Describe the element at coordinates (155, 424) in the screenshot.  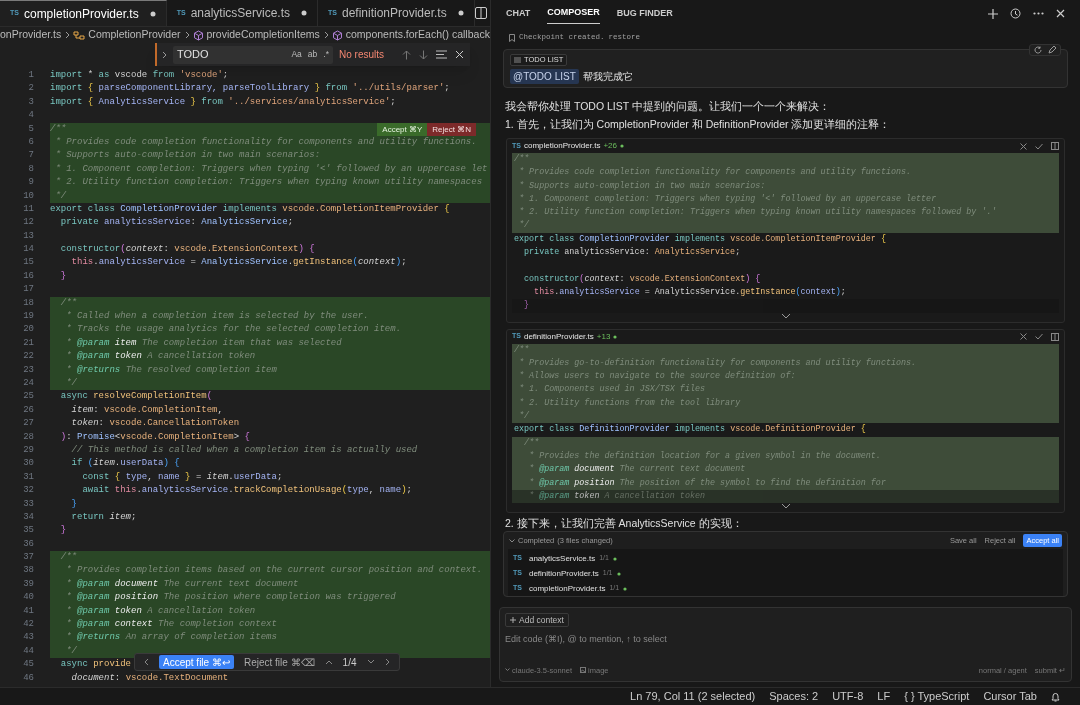
I see `code-line: token: vscode.CancellationToken` at that location.